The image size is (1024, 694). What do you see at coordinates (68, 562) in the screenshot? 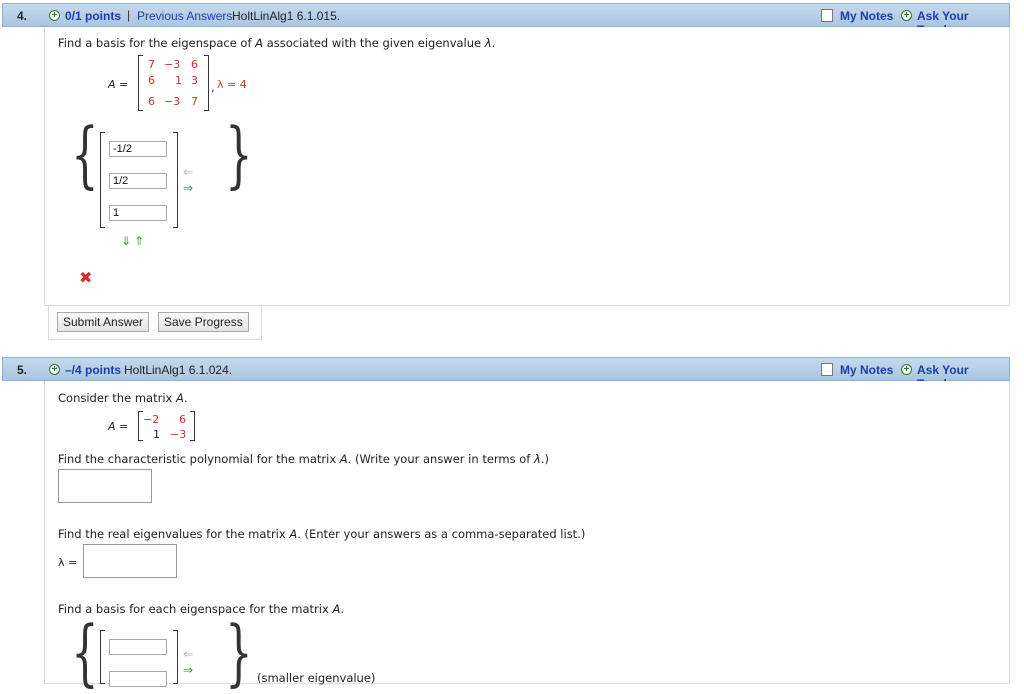
I see `lambda-label: λ =` at bounding box center [68, 562].